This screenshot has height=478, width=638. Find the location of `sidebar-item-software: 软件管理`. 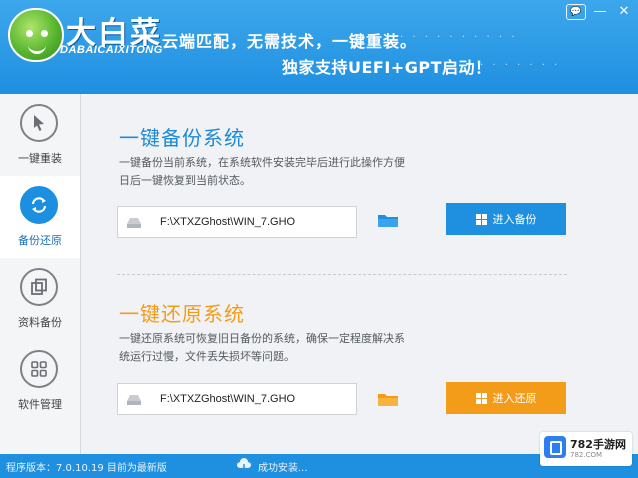

sidebar-item-software: 软件管理 is located at coordinates (40, 381).